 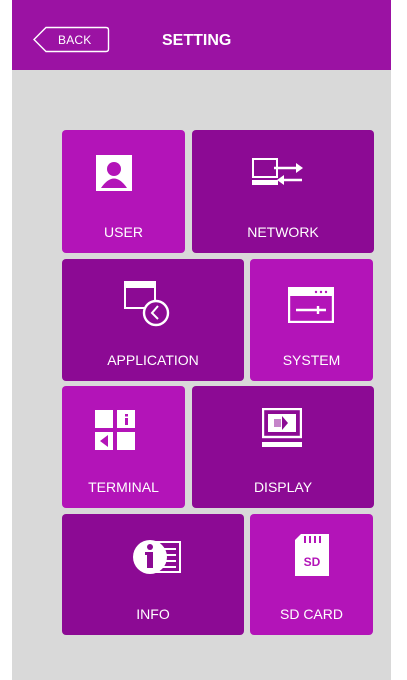 What do you see at coordinates (282, 427) in the screenshot?
I see `display-icon` at bounding box center [282, 427].